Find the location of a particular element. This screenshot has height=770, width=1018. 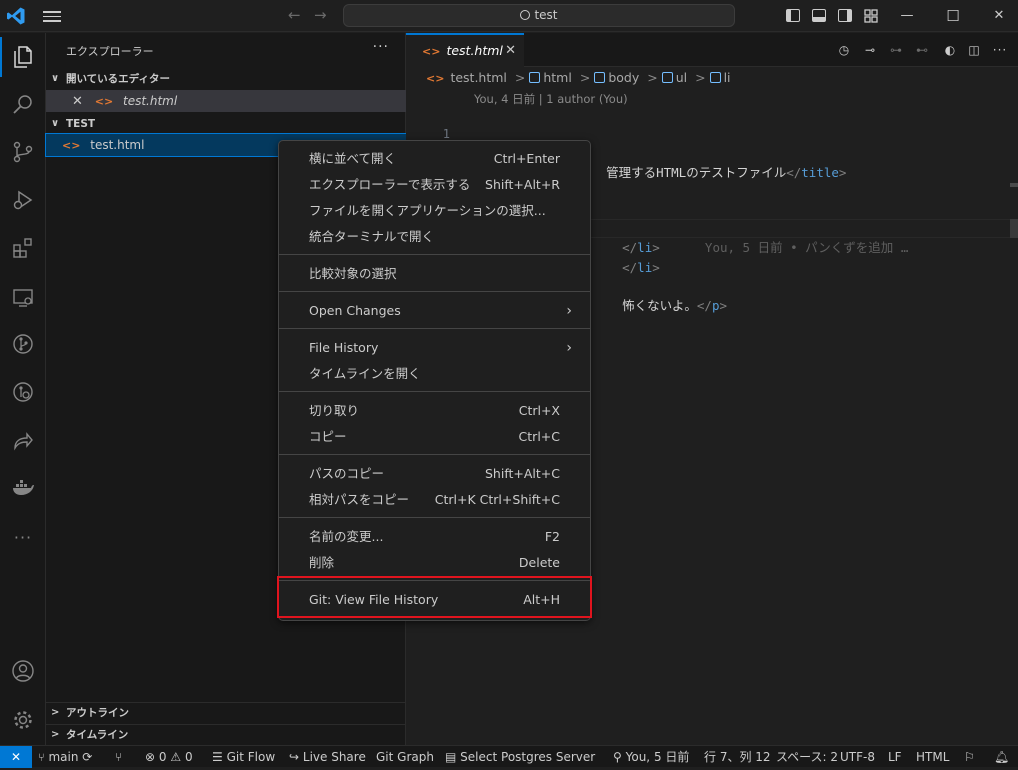

toggle-panel-icon is located at coordinates (819, 15).